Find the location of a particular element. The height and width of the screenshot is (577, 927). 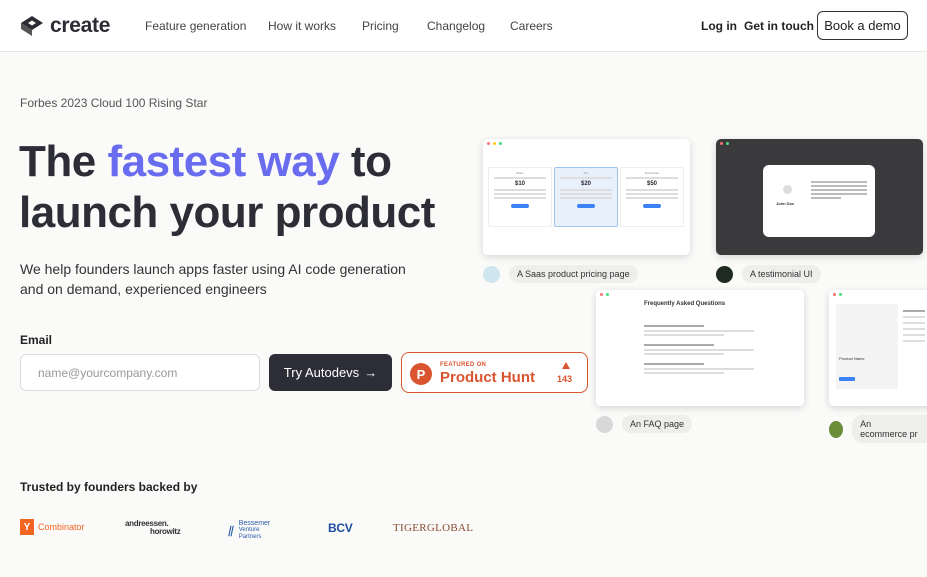

email-label: Email is located at coordinates (36, 340).